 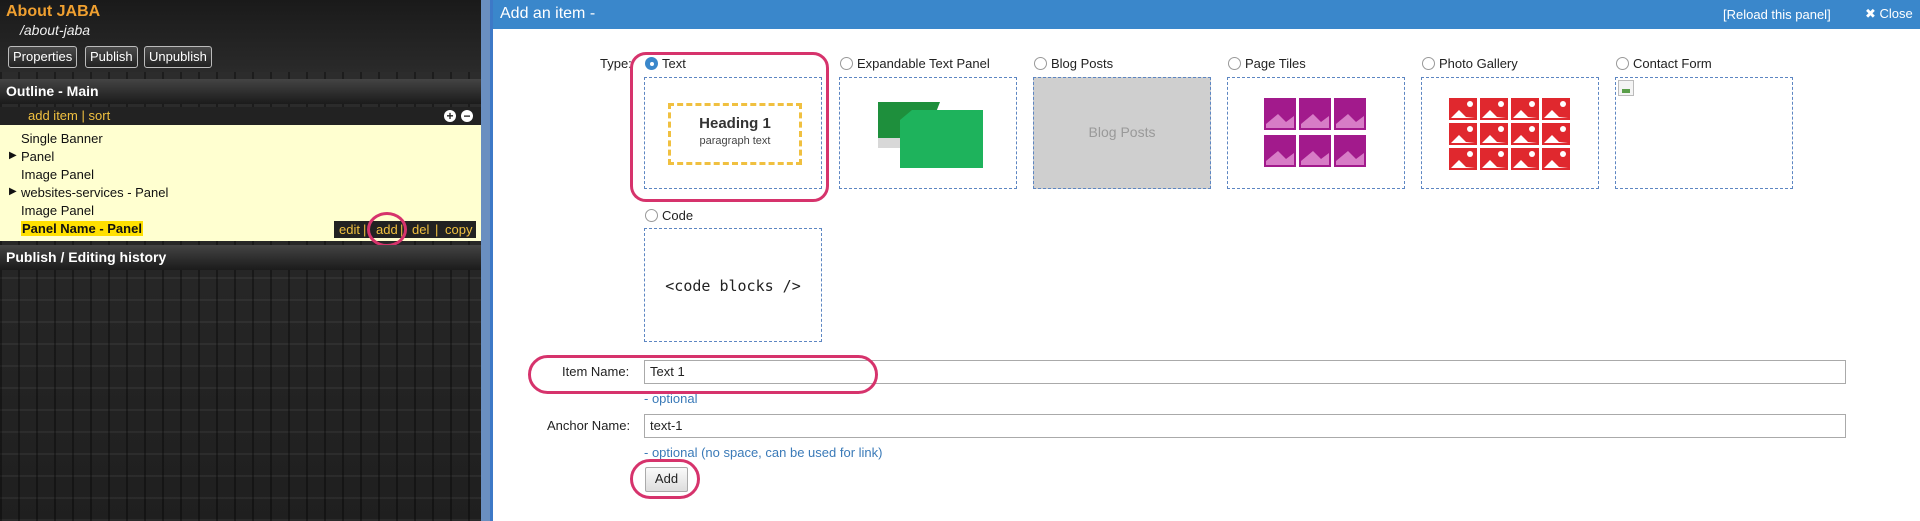 What do you see at coordinates (703, 374) in the screenshot?
I see `item-name-highlight` at bounding box center [703, 374].